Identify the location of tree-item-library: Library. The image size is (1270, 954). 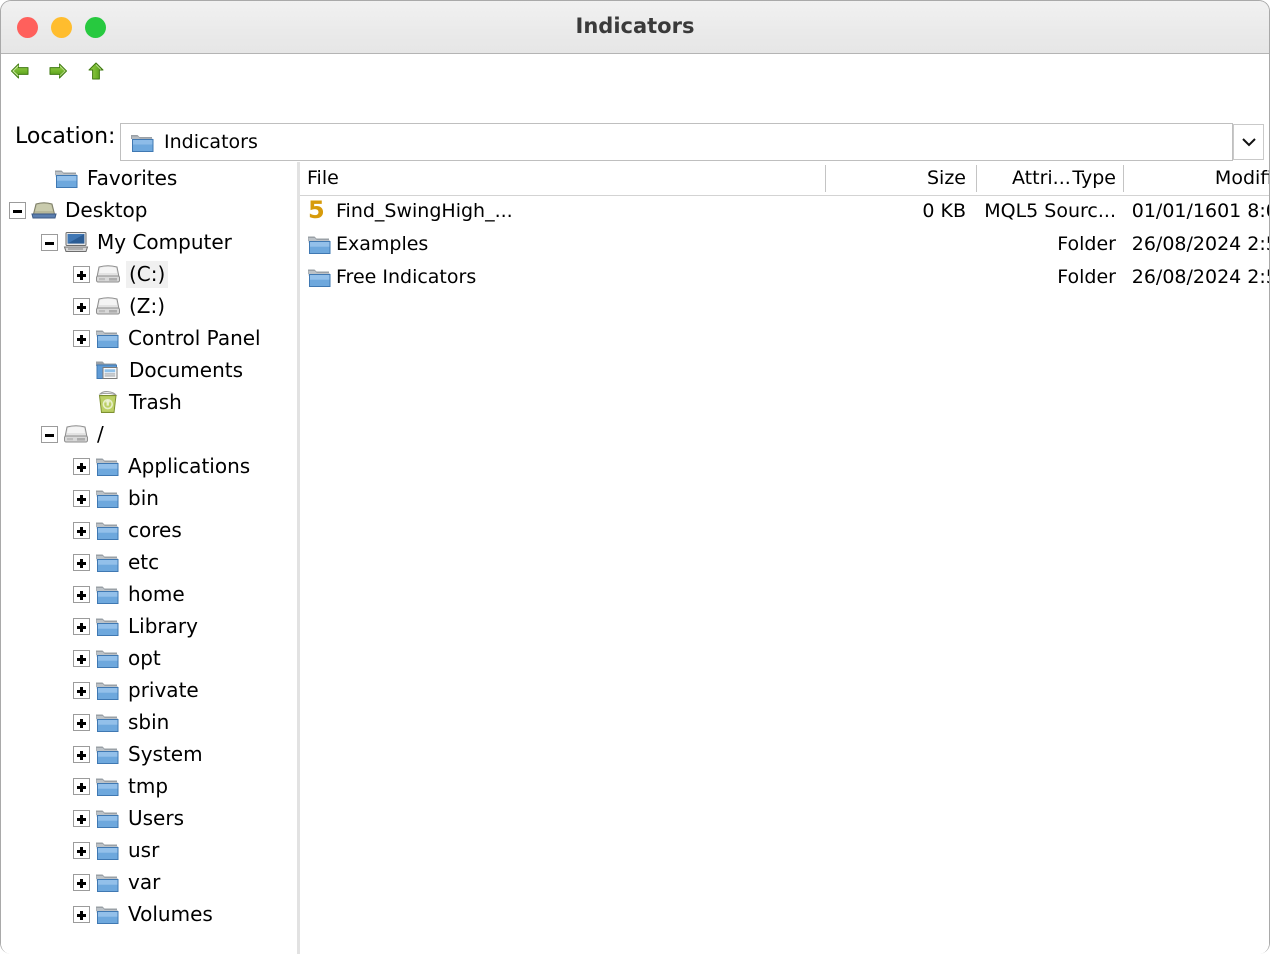
(149, 626).